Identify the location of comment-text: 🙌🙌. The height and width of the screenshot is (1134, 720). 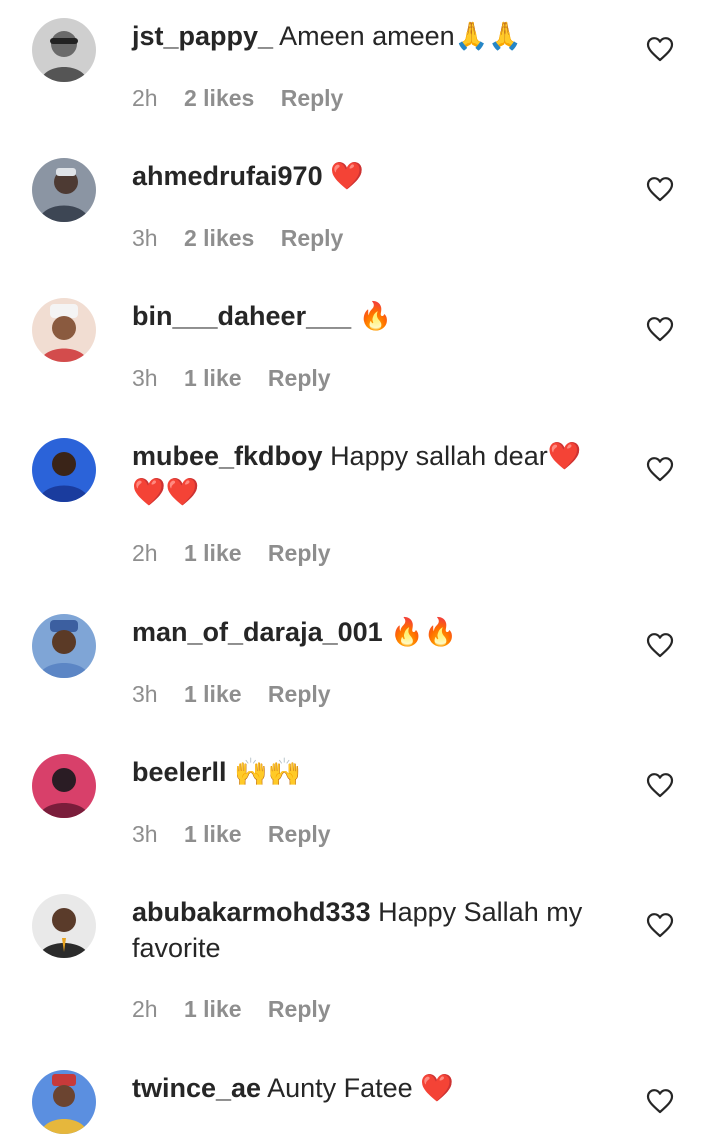
(268, 772).